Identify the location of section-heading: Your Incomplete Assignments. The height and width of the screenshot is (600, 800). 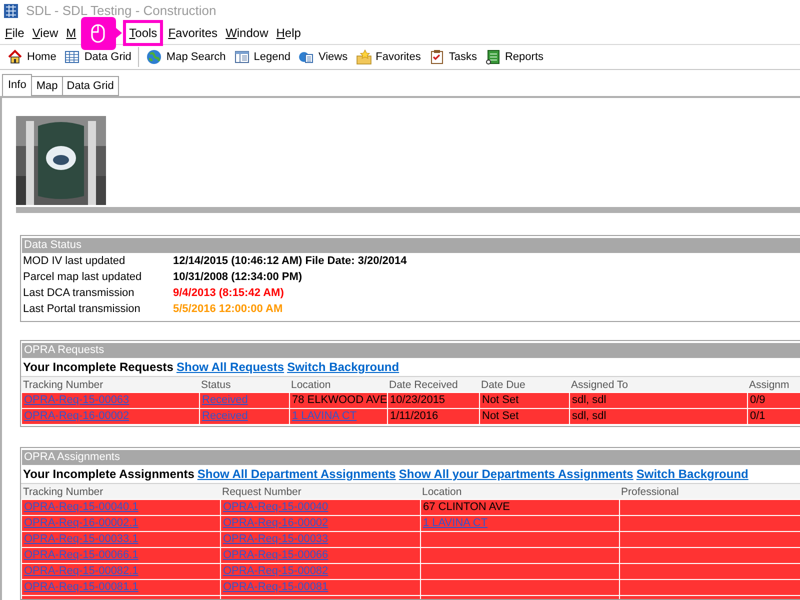
(108, 474).